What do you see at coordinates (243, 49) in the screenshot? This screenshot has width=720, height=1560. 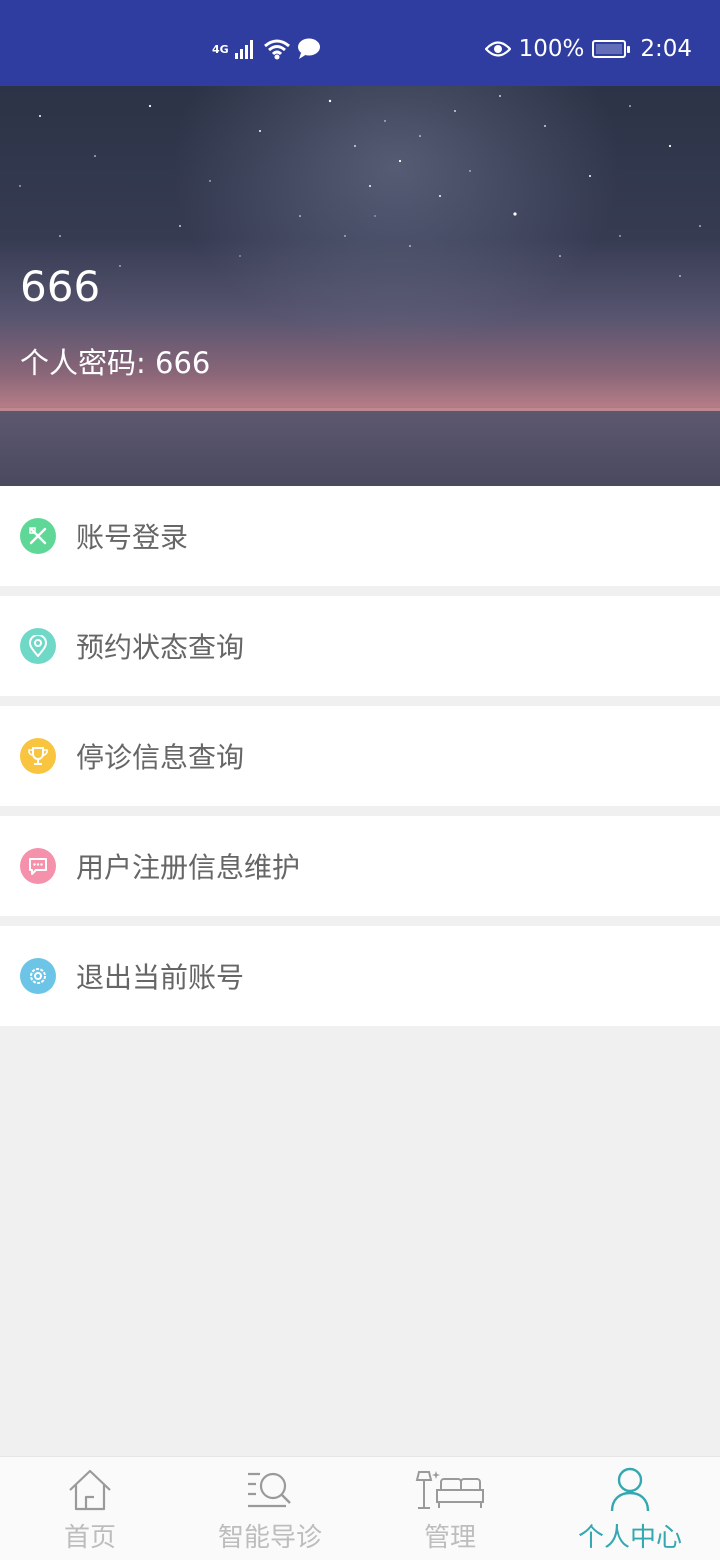 I see `signal-icon` at bounding box center [243, 49].